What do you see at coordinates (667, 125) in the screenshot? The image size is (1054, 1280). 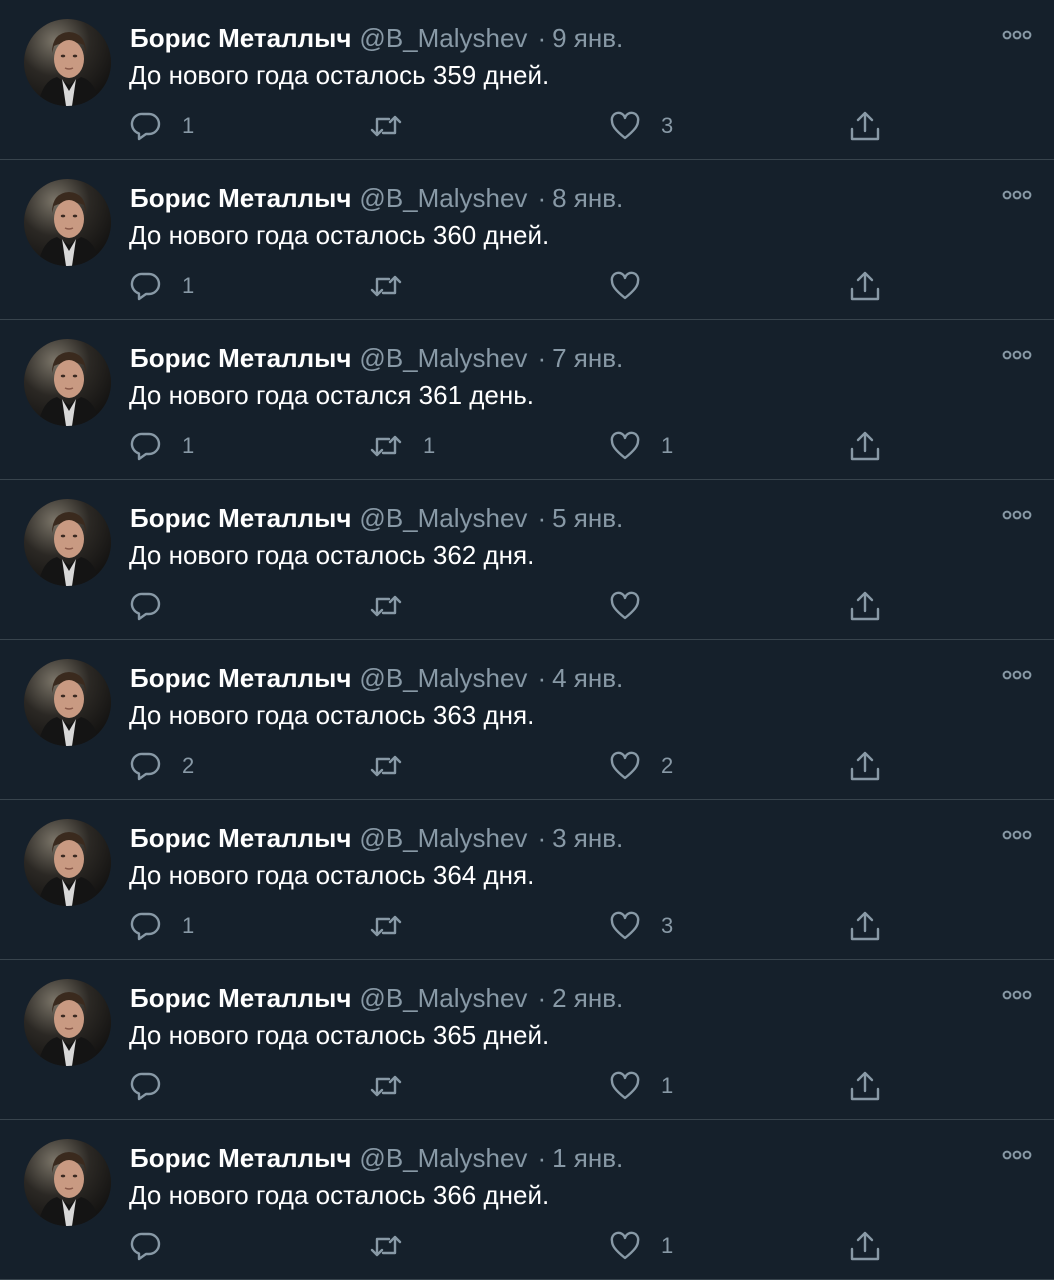 I see `like-count: 3` at bounding box center [667, 125].